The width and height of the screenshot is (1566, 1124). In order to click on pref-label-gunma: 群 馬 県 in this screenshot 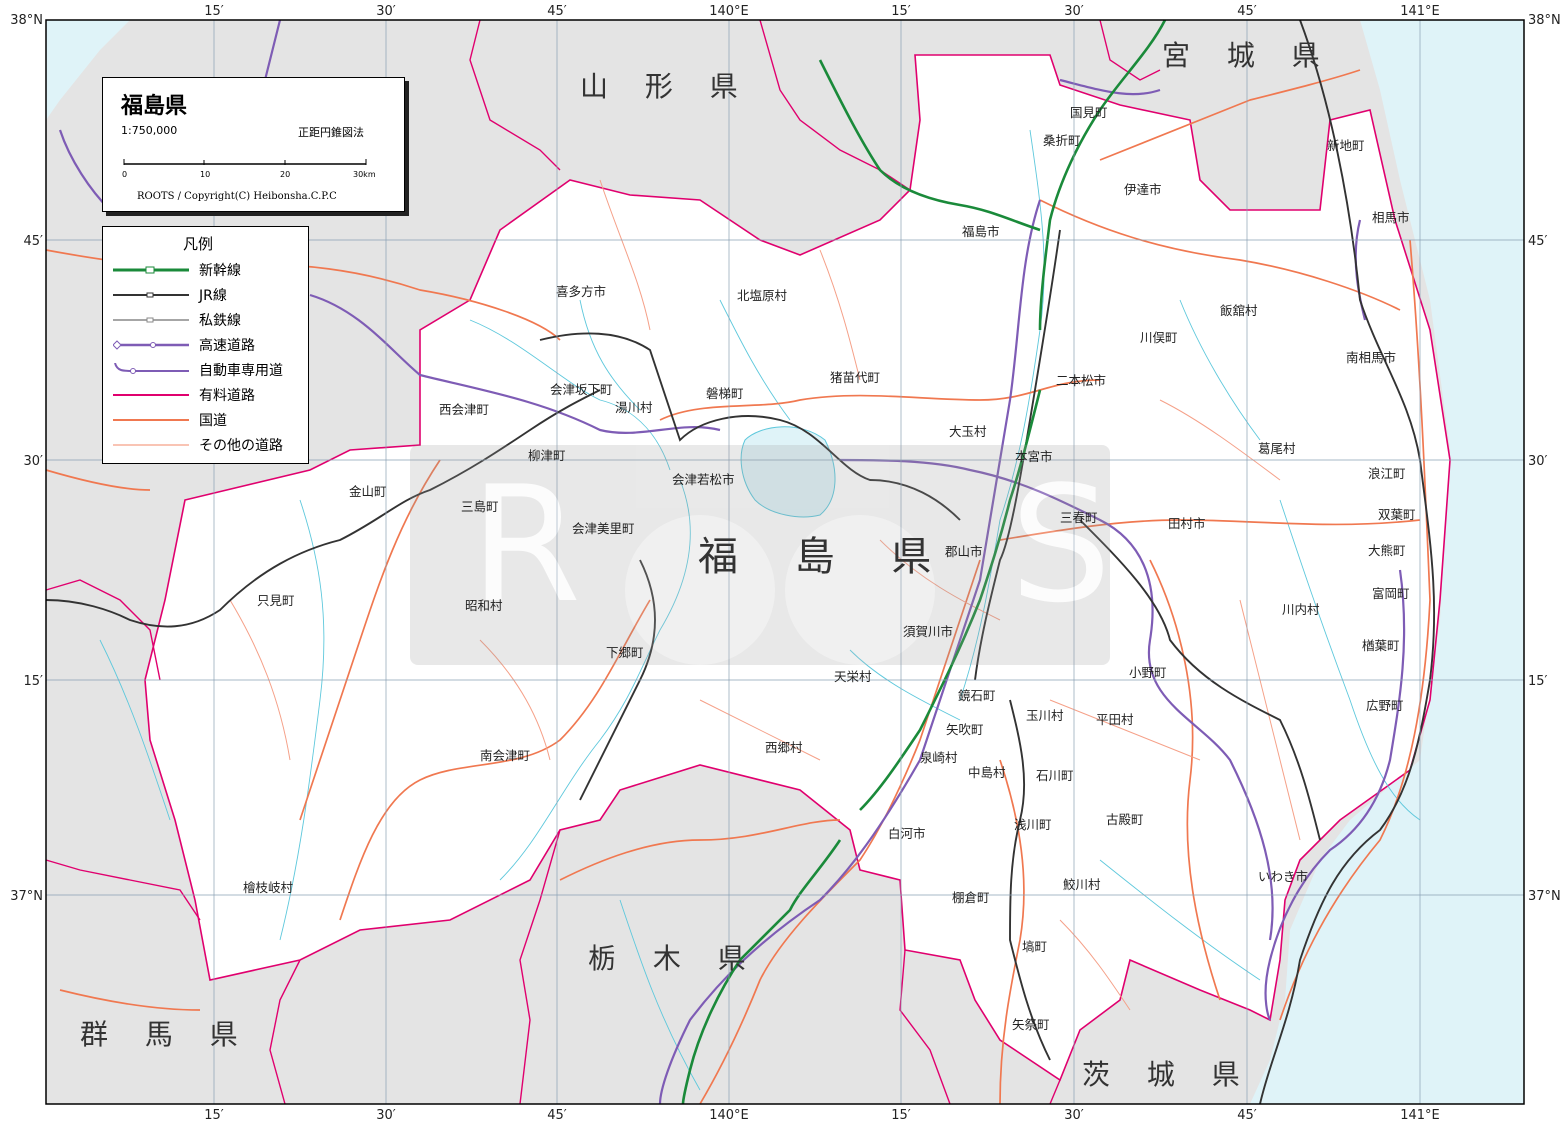, I will do `click(166, 1034)`.